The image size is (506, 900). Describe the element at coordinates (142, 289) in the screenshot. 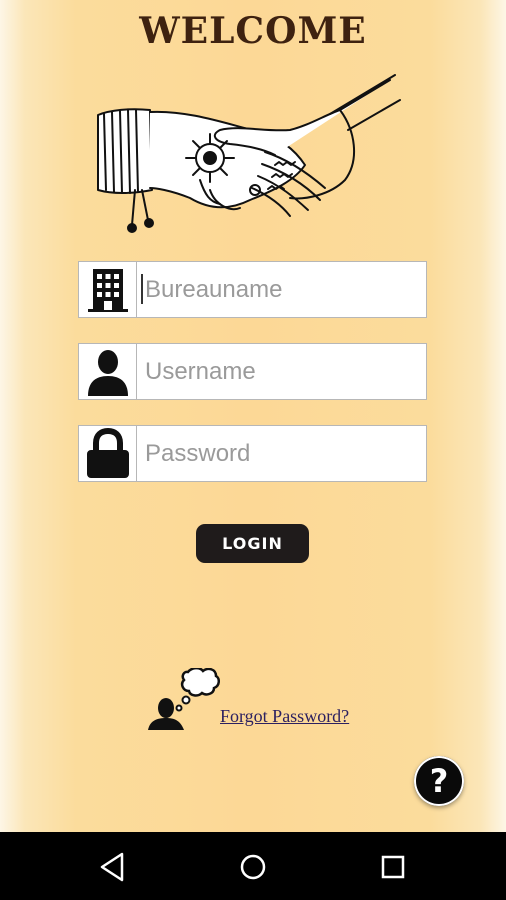

I see `text-cursor` at that location.